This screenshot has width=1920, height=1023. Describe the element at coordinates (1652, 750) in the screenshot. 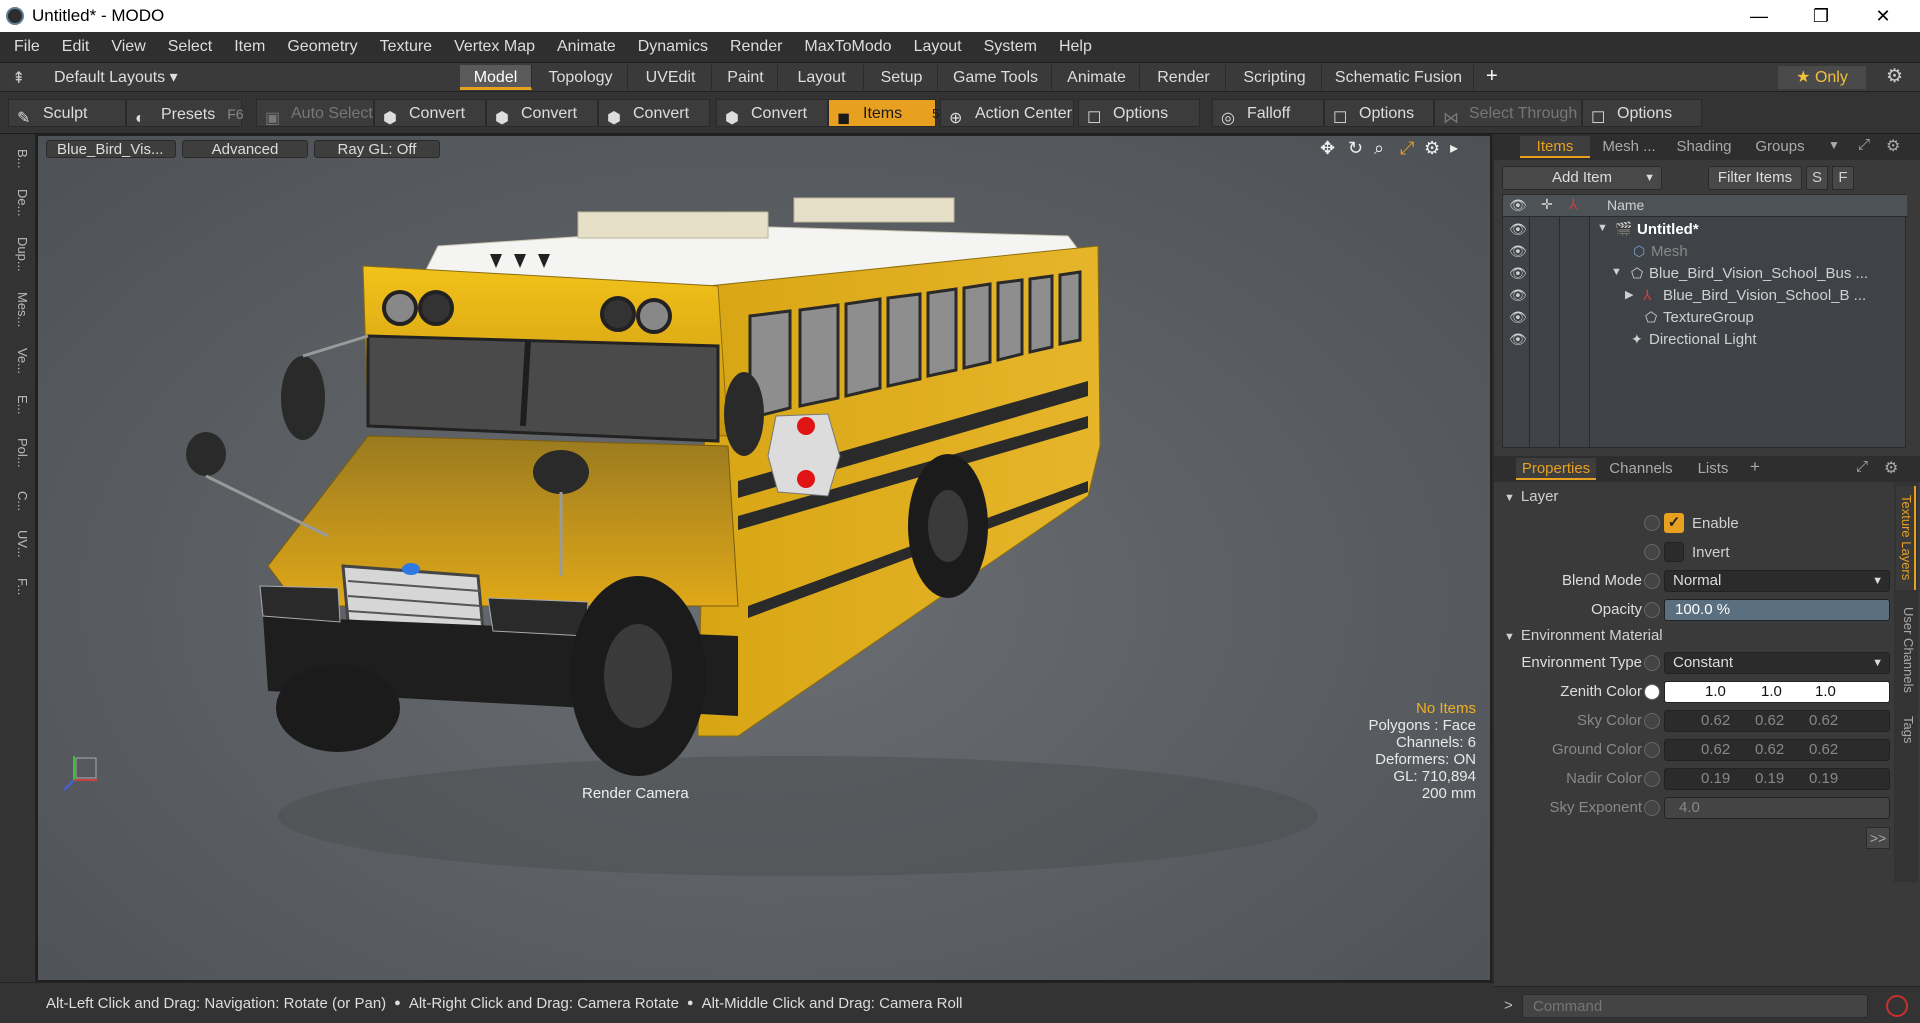

I see `ground-anim-dot` at that location.